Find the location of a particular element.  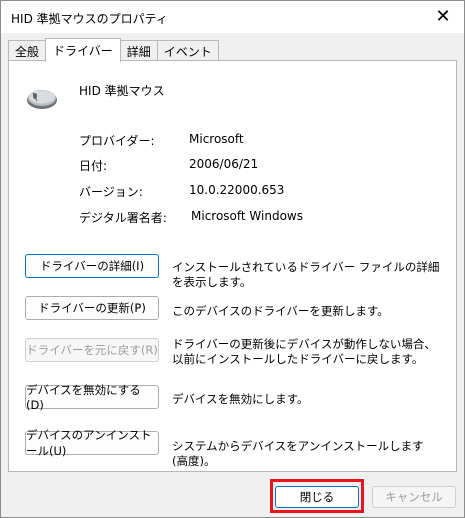

window-title: HID 準拠マウスのプロパティ is located at coordinates (89, 19).